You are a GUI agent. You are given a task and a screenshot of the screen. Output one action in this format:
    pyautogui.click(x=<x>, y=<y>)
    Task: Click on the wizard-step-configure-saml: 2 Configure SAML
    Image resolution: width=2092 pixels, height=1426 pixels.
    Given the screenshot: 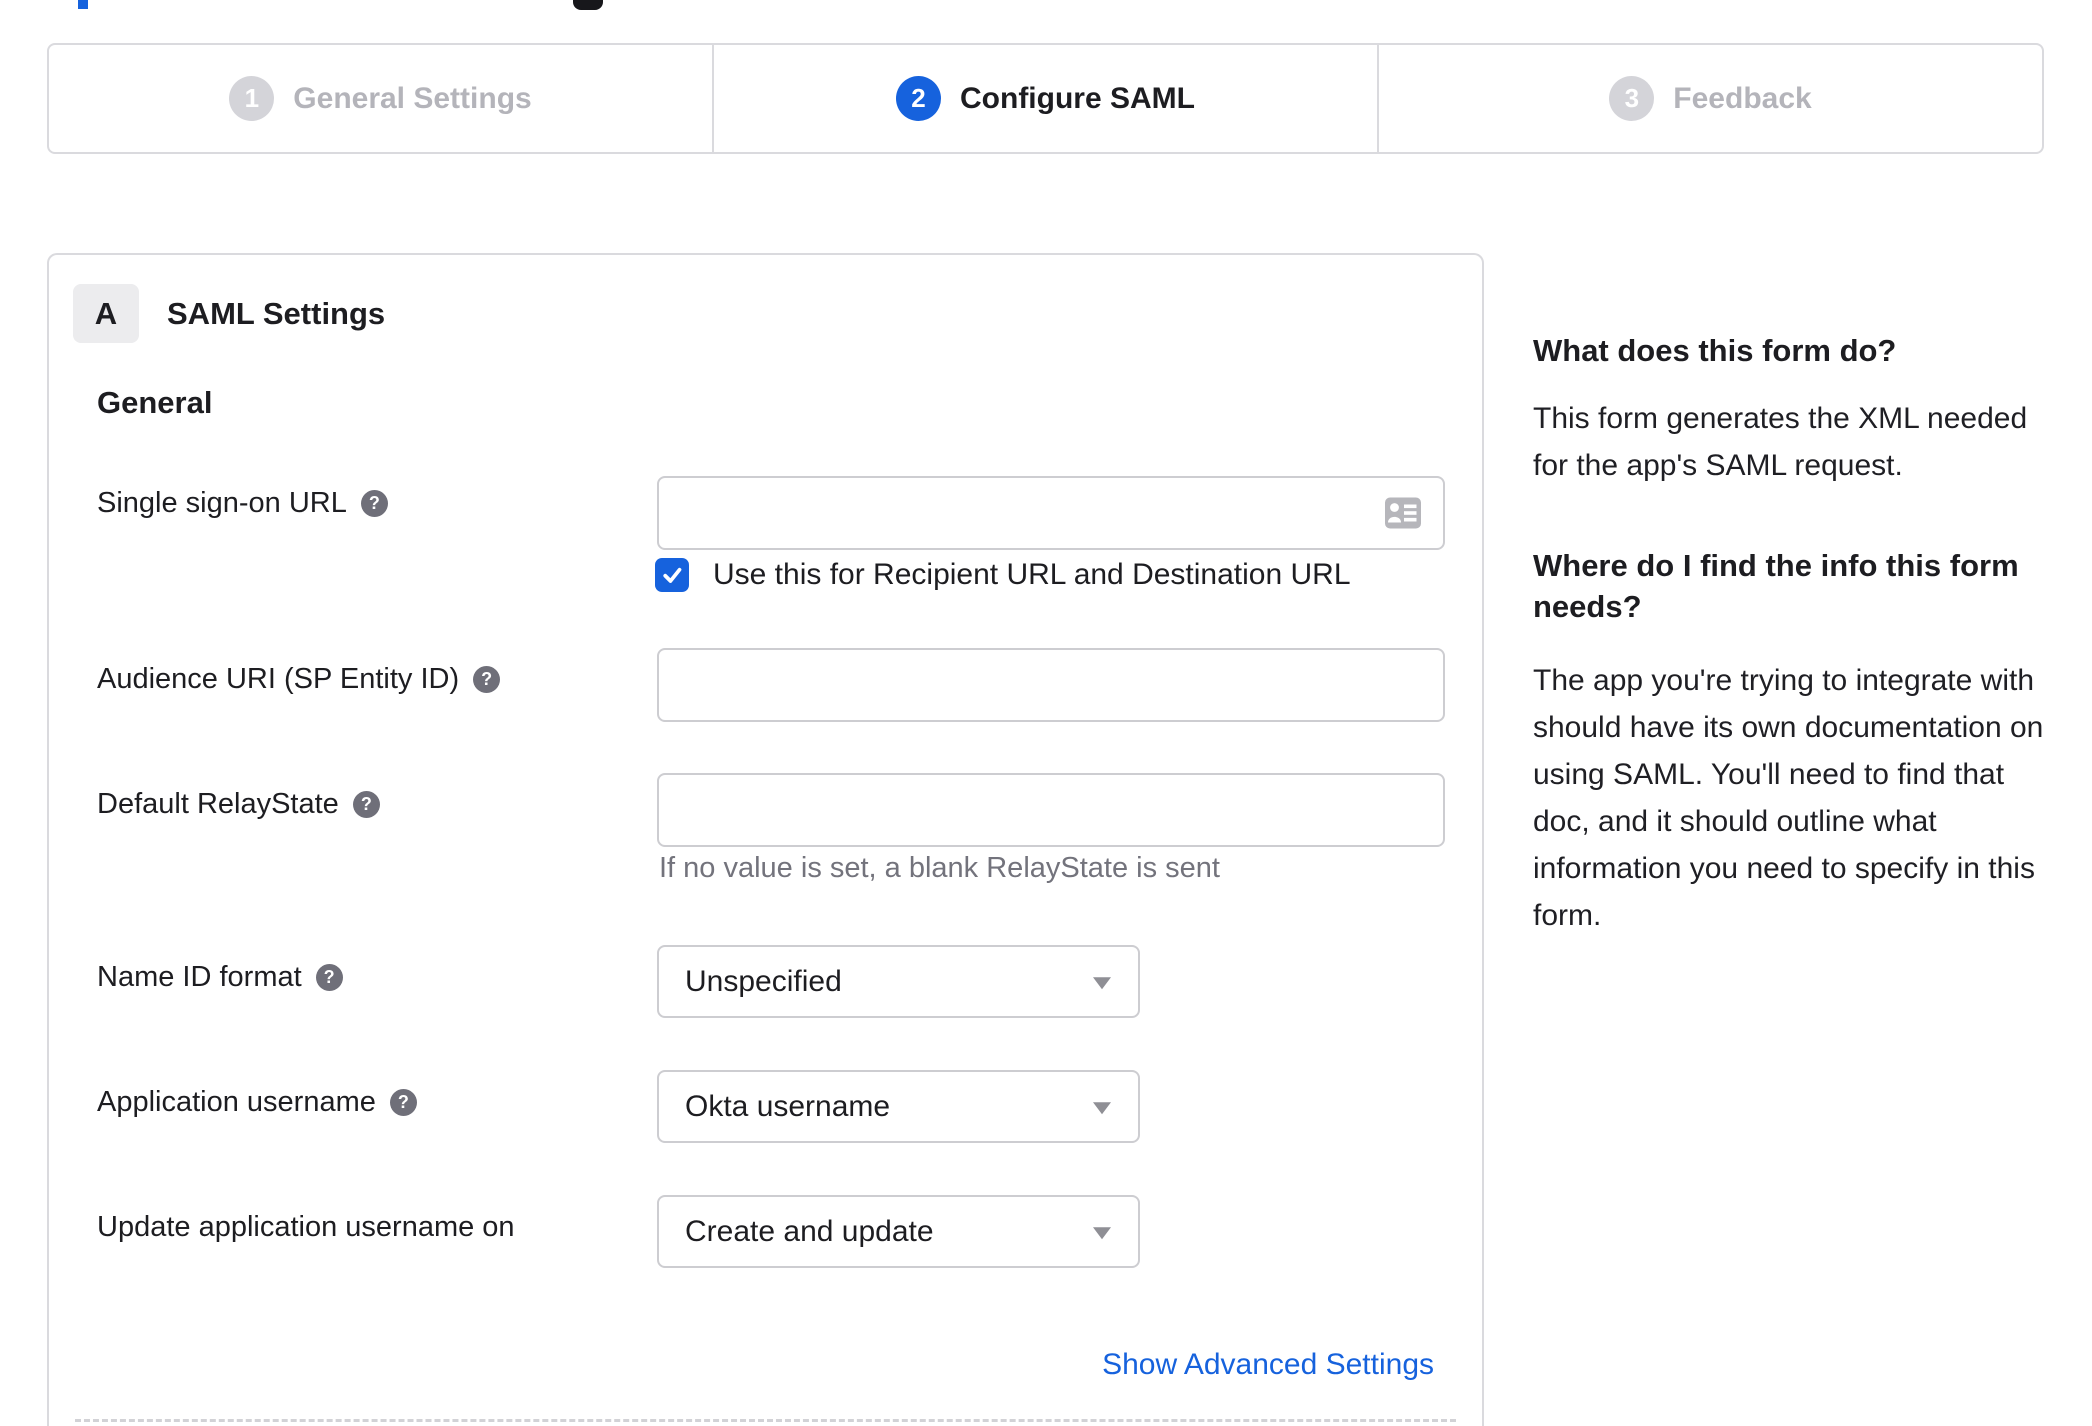 What is the action you would take?
    pyautogui.click(x=1044, y=98)
    